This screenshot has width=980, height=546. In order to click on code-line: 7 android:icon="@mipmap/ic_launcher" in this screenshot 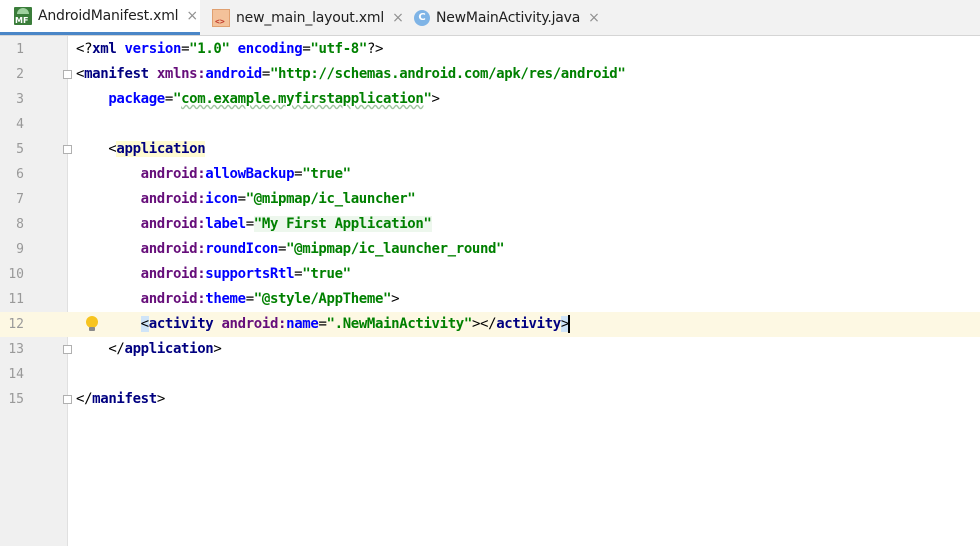, I will do `click(490, 199)`.